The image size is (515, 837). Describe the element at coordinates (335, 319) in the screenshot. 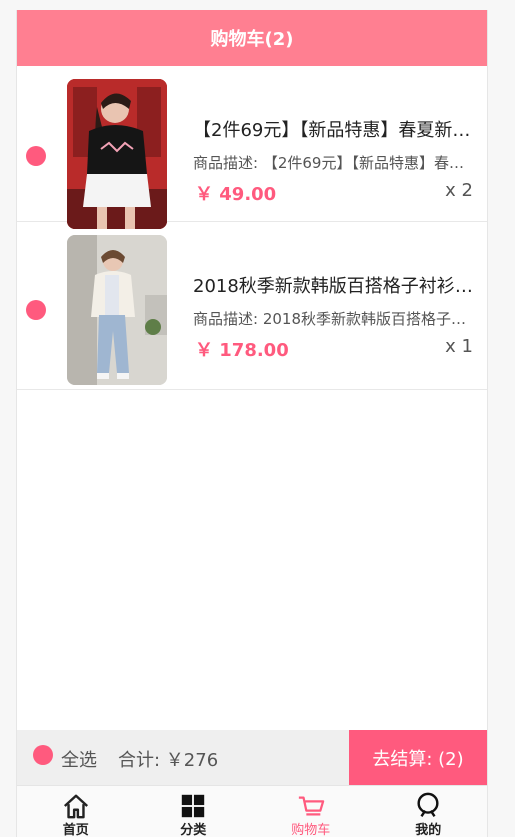

I see `item-description: 商品描述: 2018秋季新款韩版百搭格子衬衫外套女` at that location.